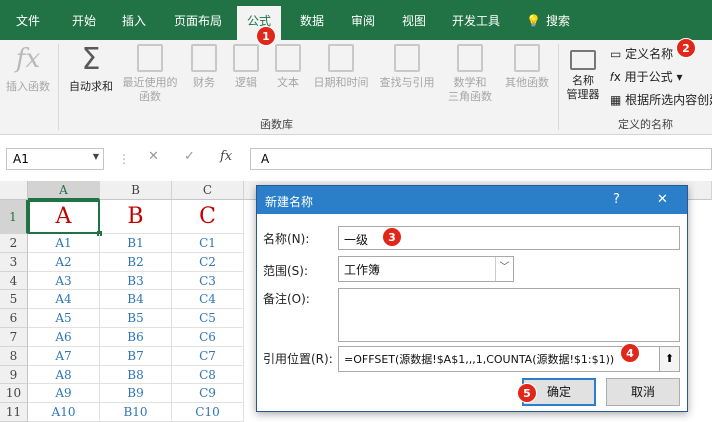  Describe the element at coordinates (136, 356) in the screenshot. I see `cell-b8: B7` at that location.